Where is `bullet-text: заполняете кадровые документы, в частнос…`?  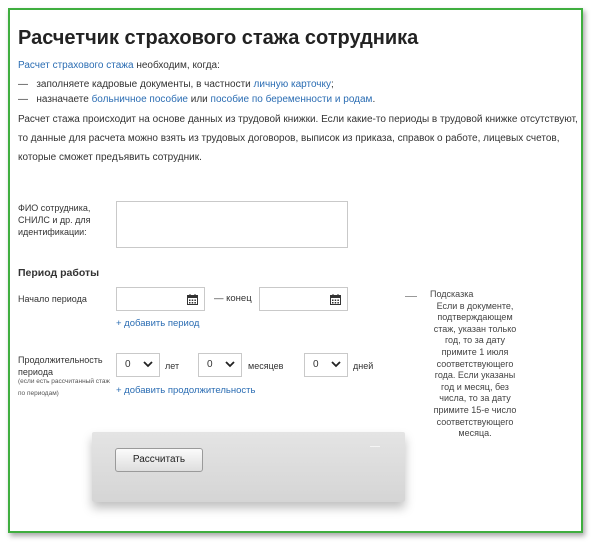
bullet-text: заполняете кадровые документы, в частнос… is located at coordinates (145, 84).